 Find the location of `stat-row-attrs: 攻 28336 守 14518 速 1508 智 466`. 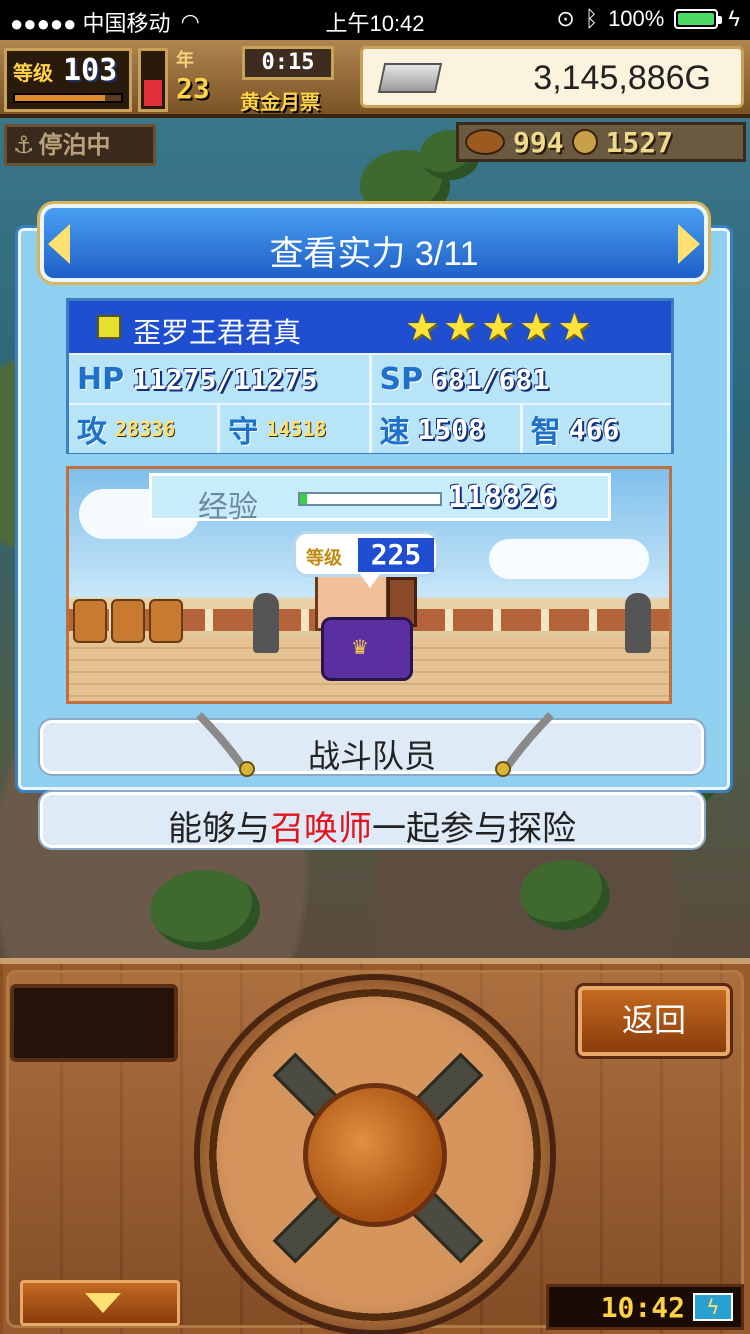

stat-row-attrs: 攻 28336 守 14518 速 1508 智 466 is located at coordinates (370, 429).